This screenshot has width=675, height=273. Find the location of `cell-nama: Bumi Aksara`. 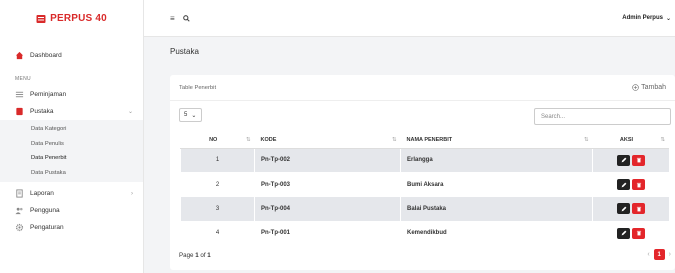

cell-nama: Bumi Aksara is located at coordinates (496, 184).